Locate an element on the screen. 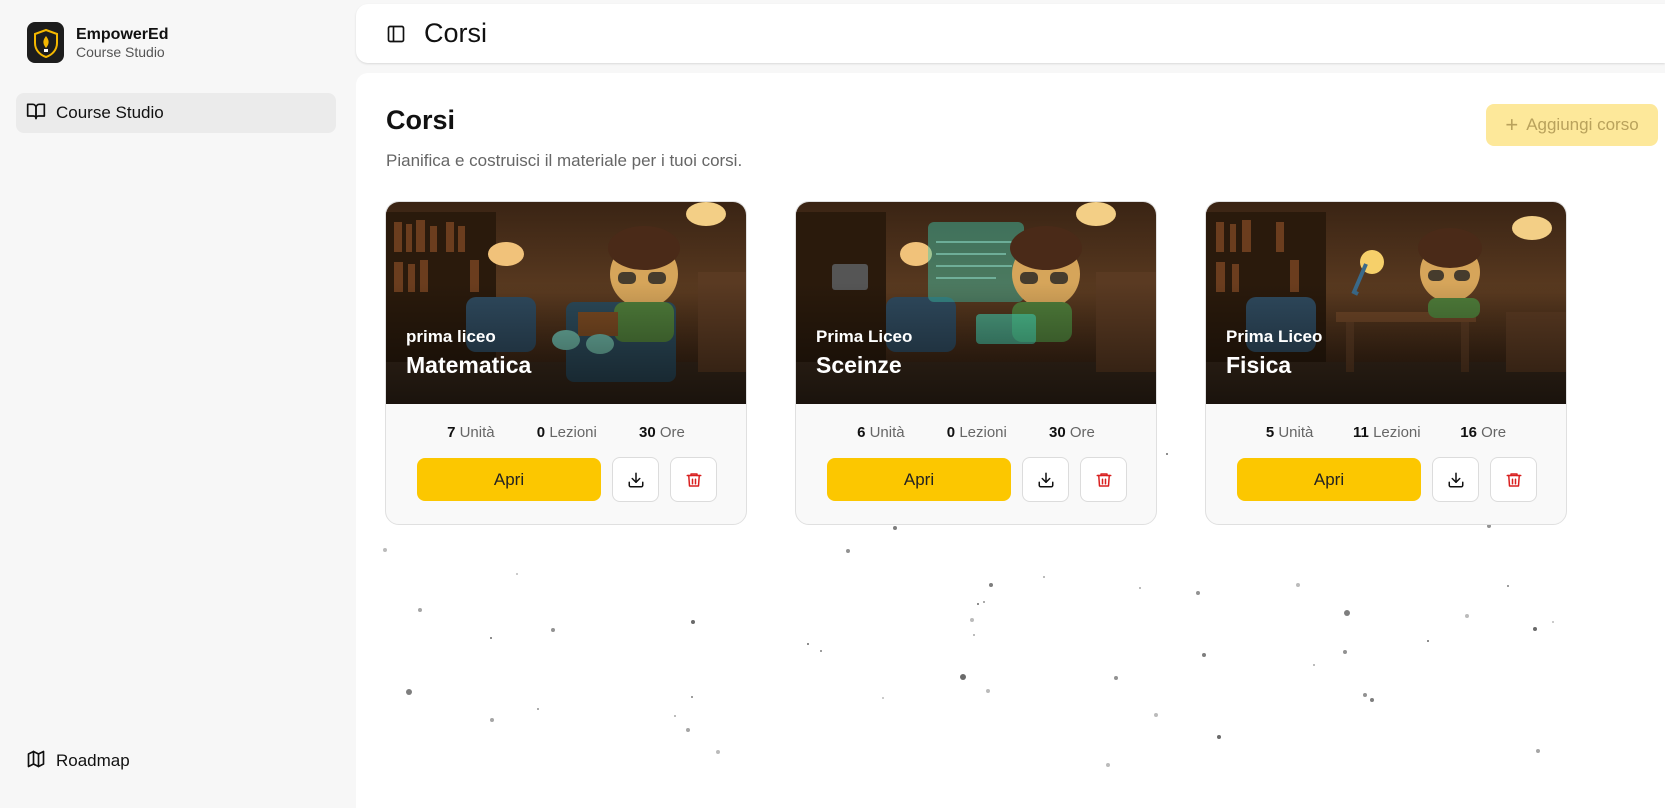 The width and height of the screenshot is (1665, 808). course-stats: 6 Unità 0 Lezioni 30 Ore is located at coordinates (976, 432).